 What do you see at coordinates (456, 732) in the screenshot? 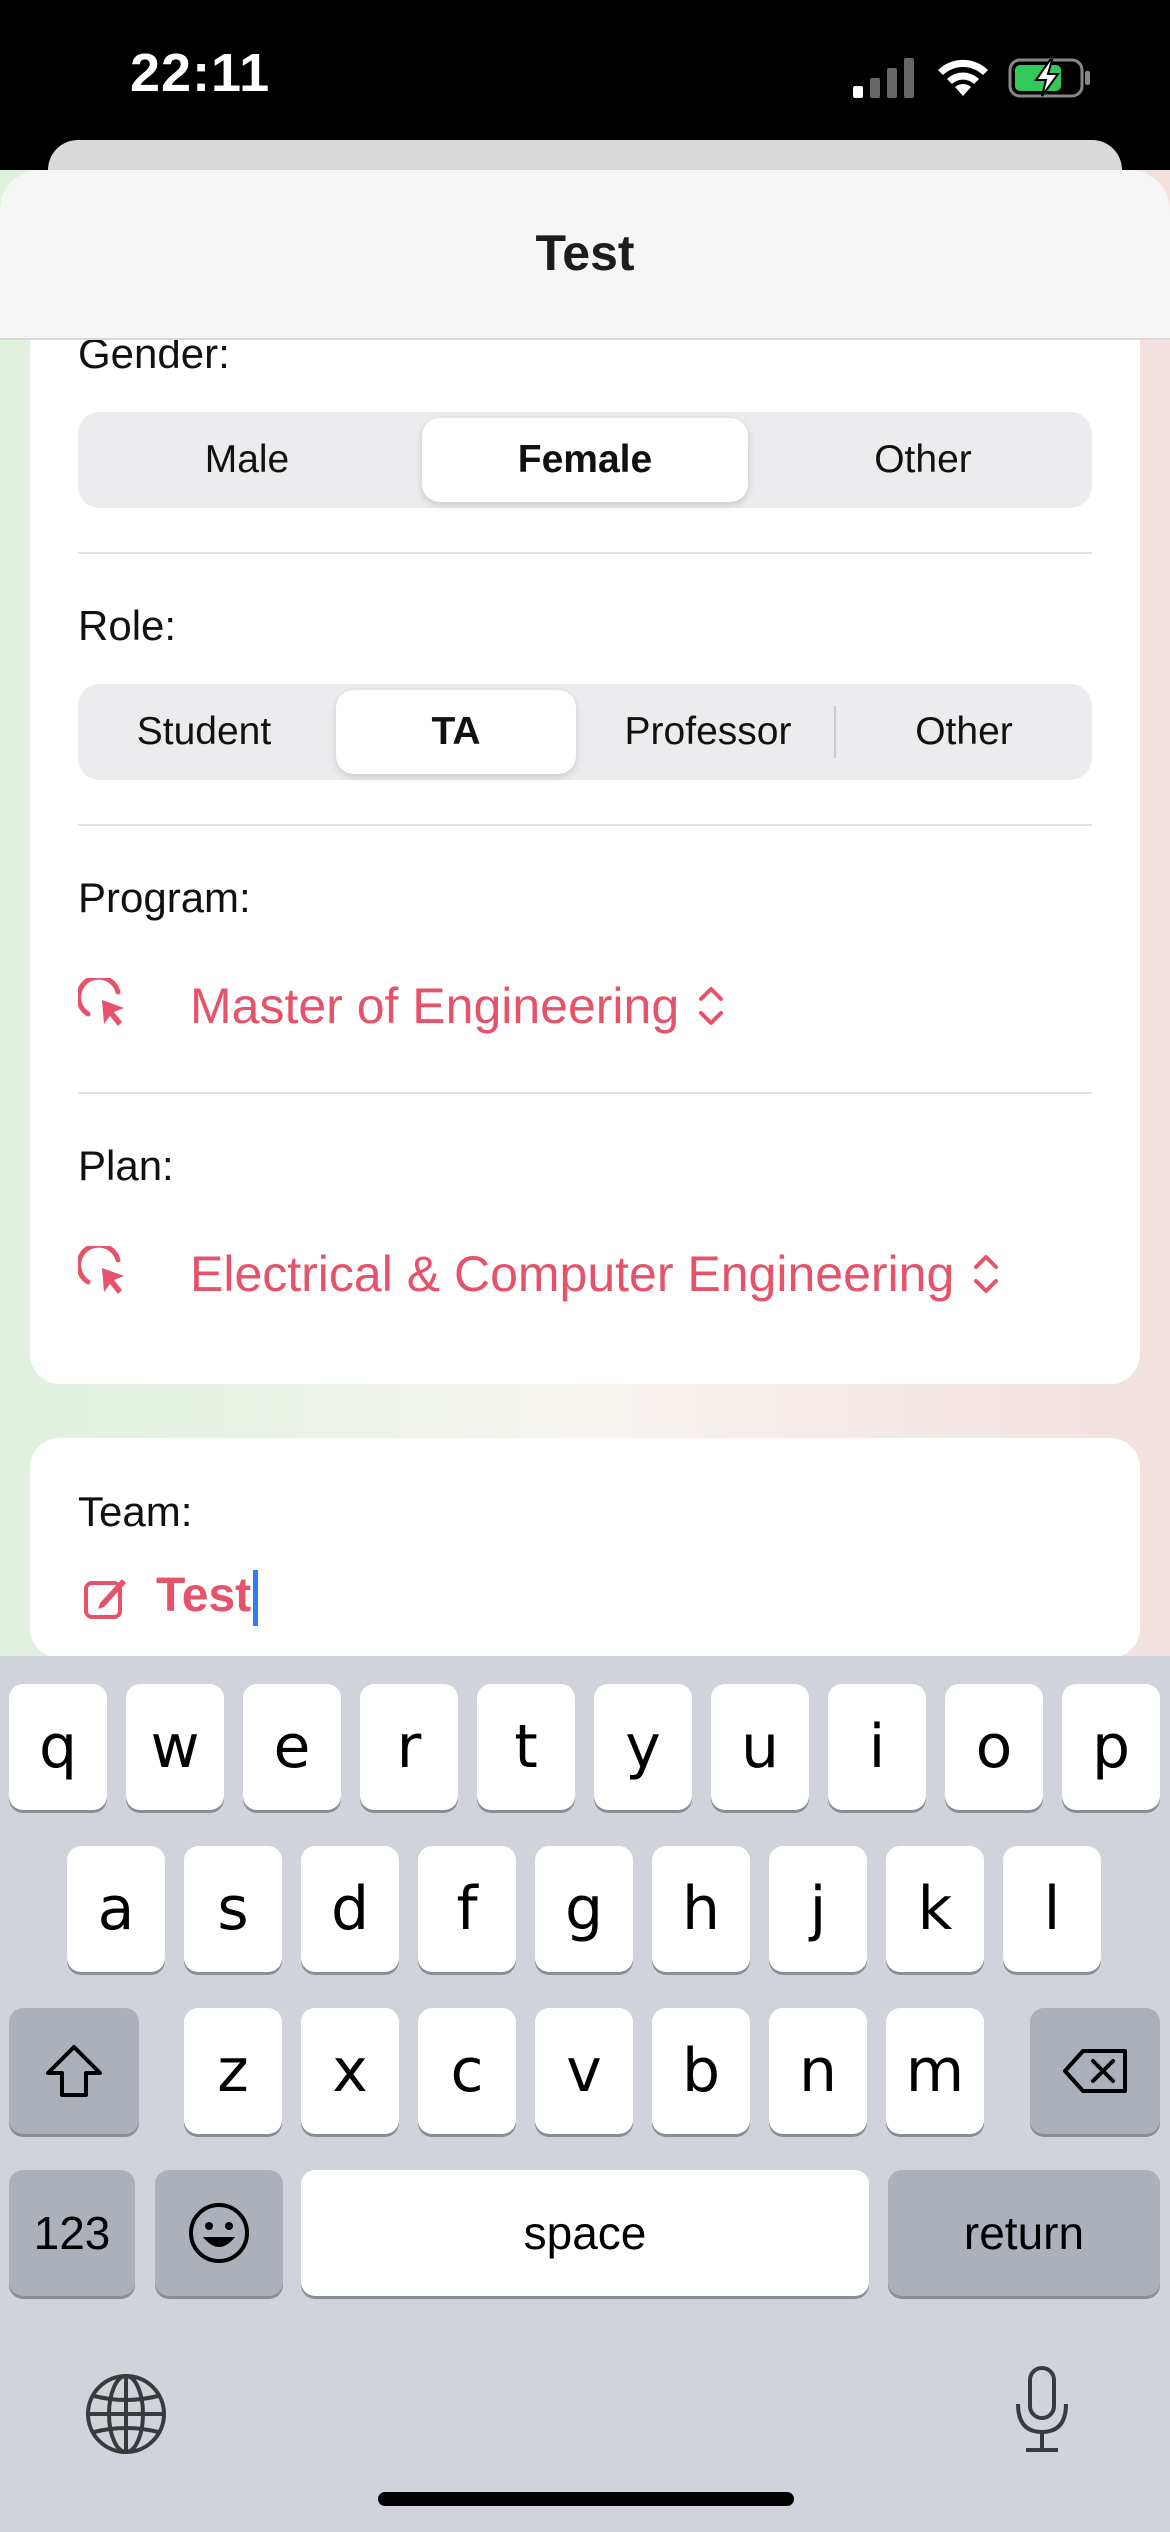
I see `role-option-ta: TA` at bounding box center [456, 732].